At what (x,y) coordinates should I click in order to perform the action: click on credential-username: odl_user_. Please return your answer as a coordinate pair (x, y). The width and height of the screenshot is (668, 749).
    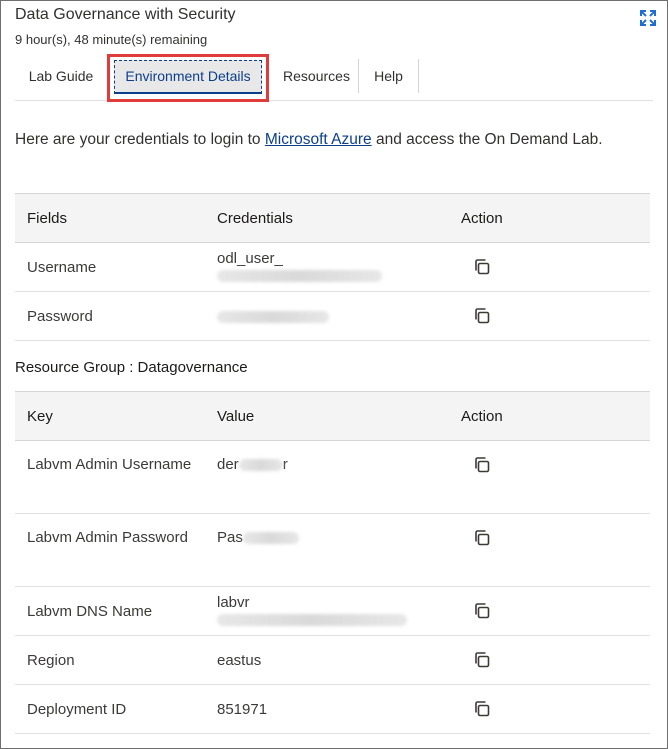
    Looking at the image, I should click on (327, 267).